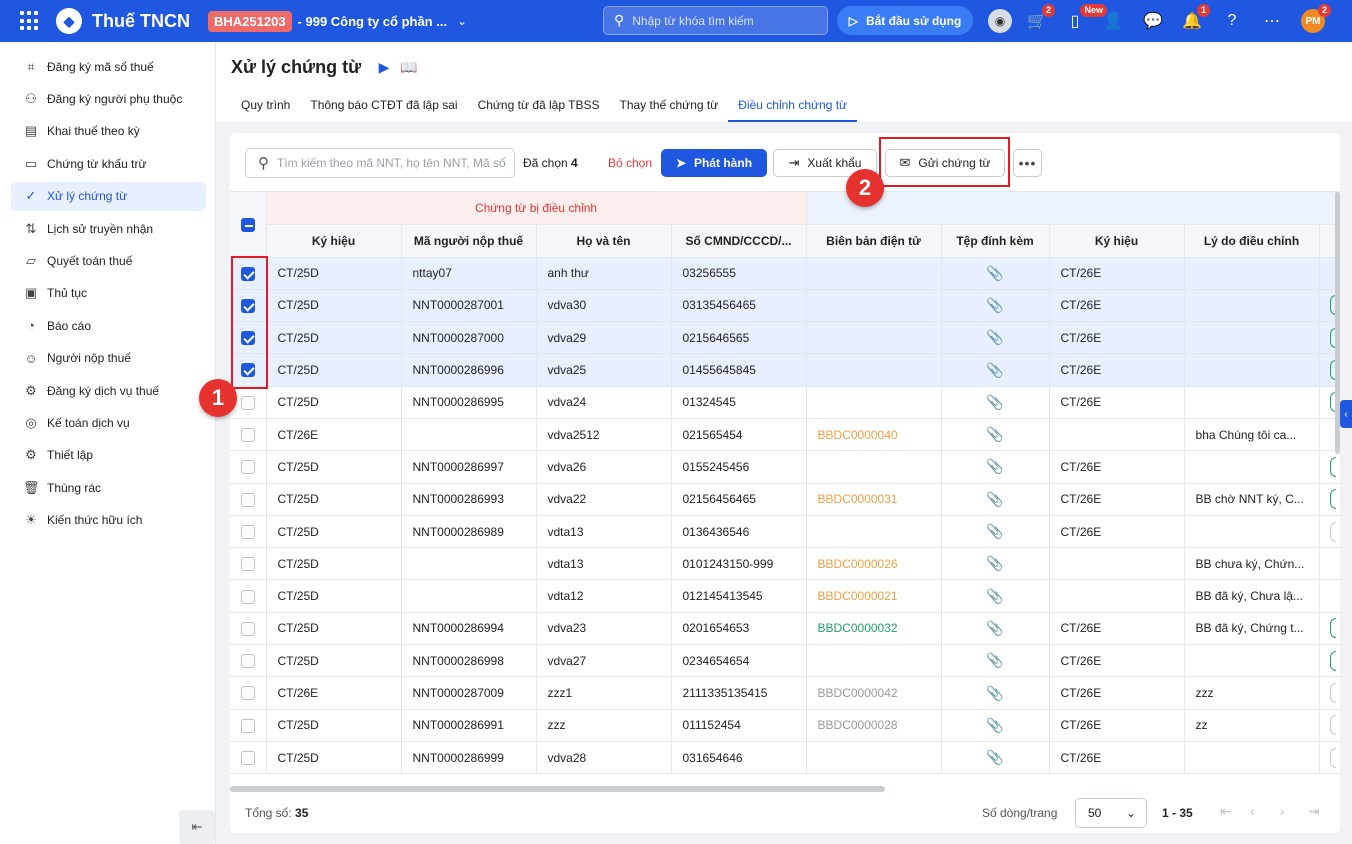 The width and height of the screenshot is (1352, 844). What do you see at coordinates (905, 20) in the screenshot?
I see `start-using-button: ▷ Bắt đầu sử dụng` at bounding box center [905, 20].